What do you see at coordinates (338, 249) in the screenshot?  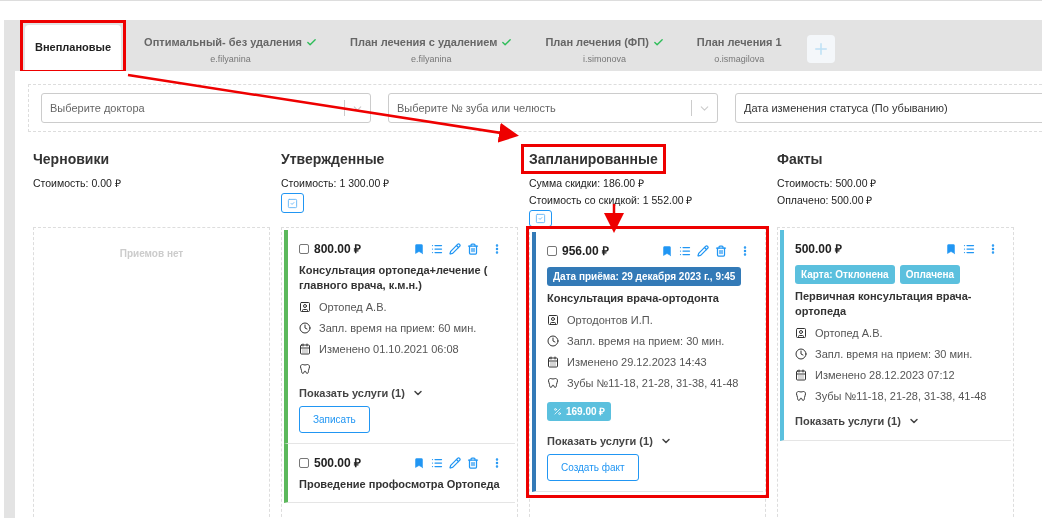 I see `price: 800.00 ₽` at bounding box center [338, 249].